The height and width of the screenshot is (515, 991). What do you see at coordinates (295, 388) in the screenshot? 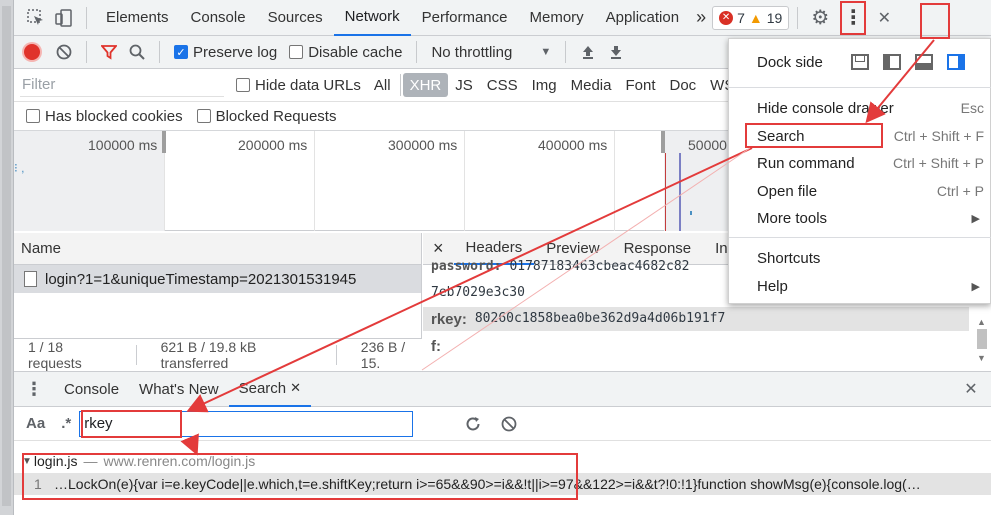
I see `close-tab-icon: ✕` at bounding box center [295, 388].